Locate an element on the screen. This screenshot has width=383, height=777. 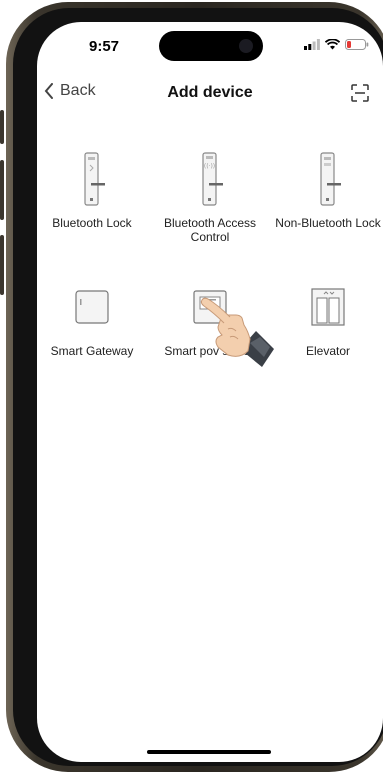
signal-icon is located at coordinates (312, 44).